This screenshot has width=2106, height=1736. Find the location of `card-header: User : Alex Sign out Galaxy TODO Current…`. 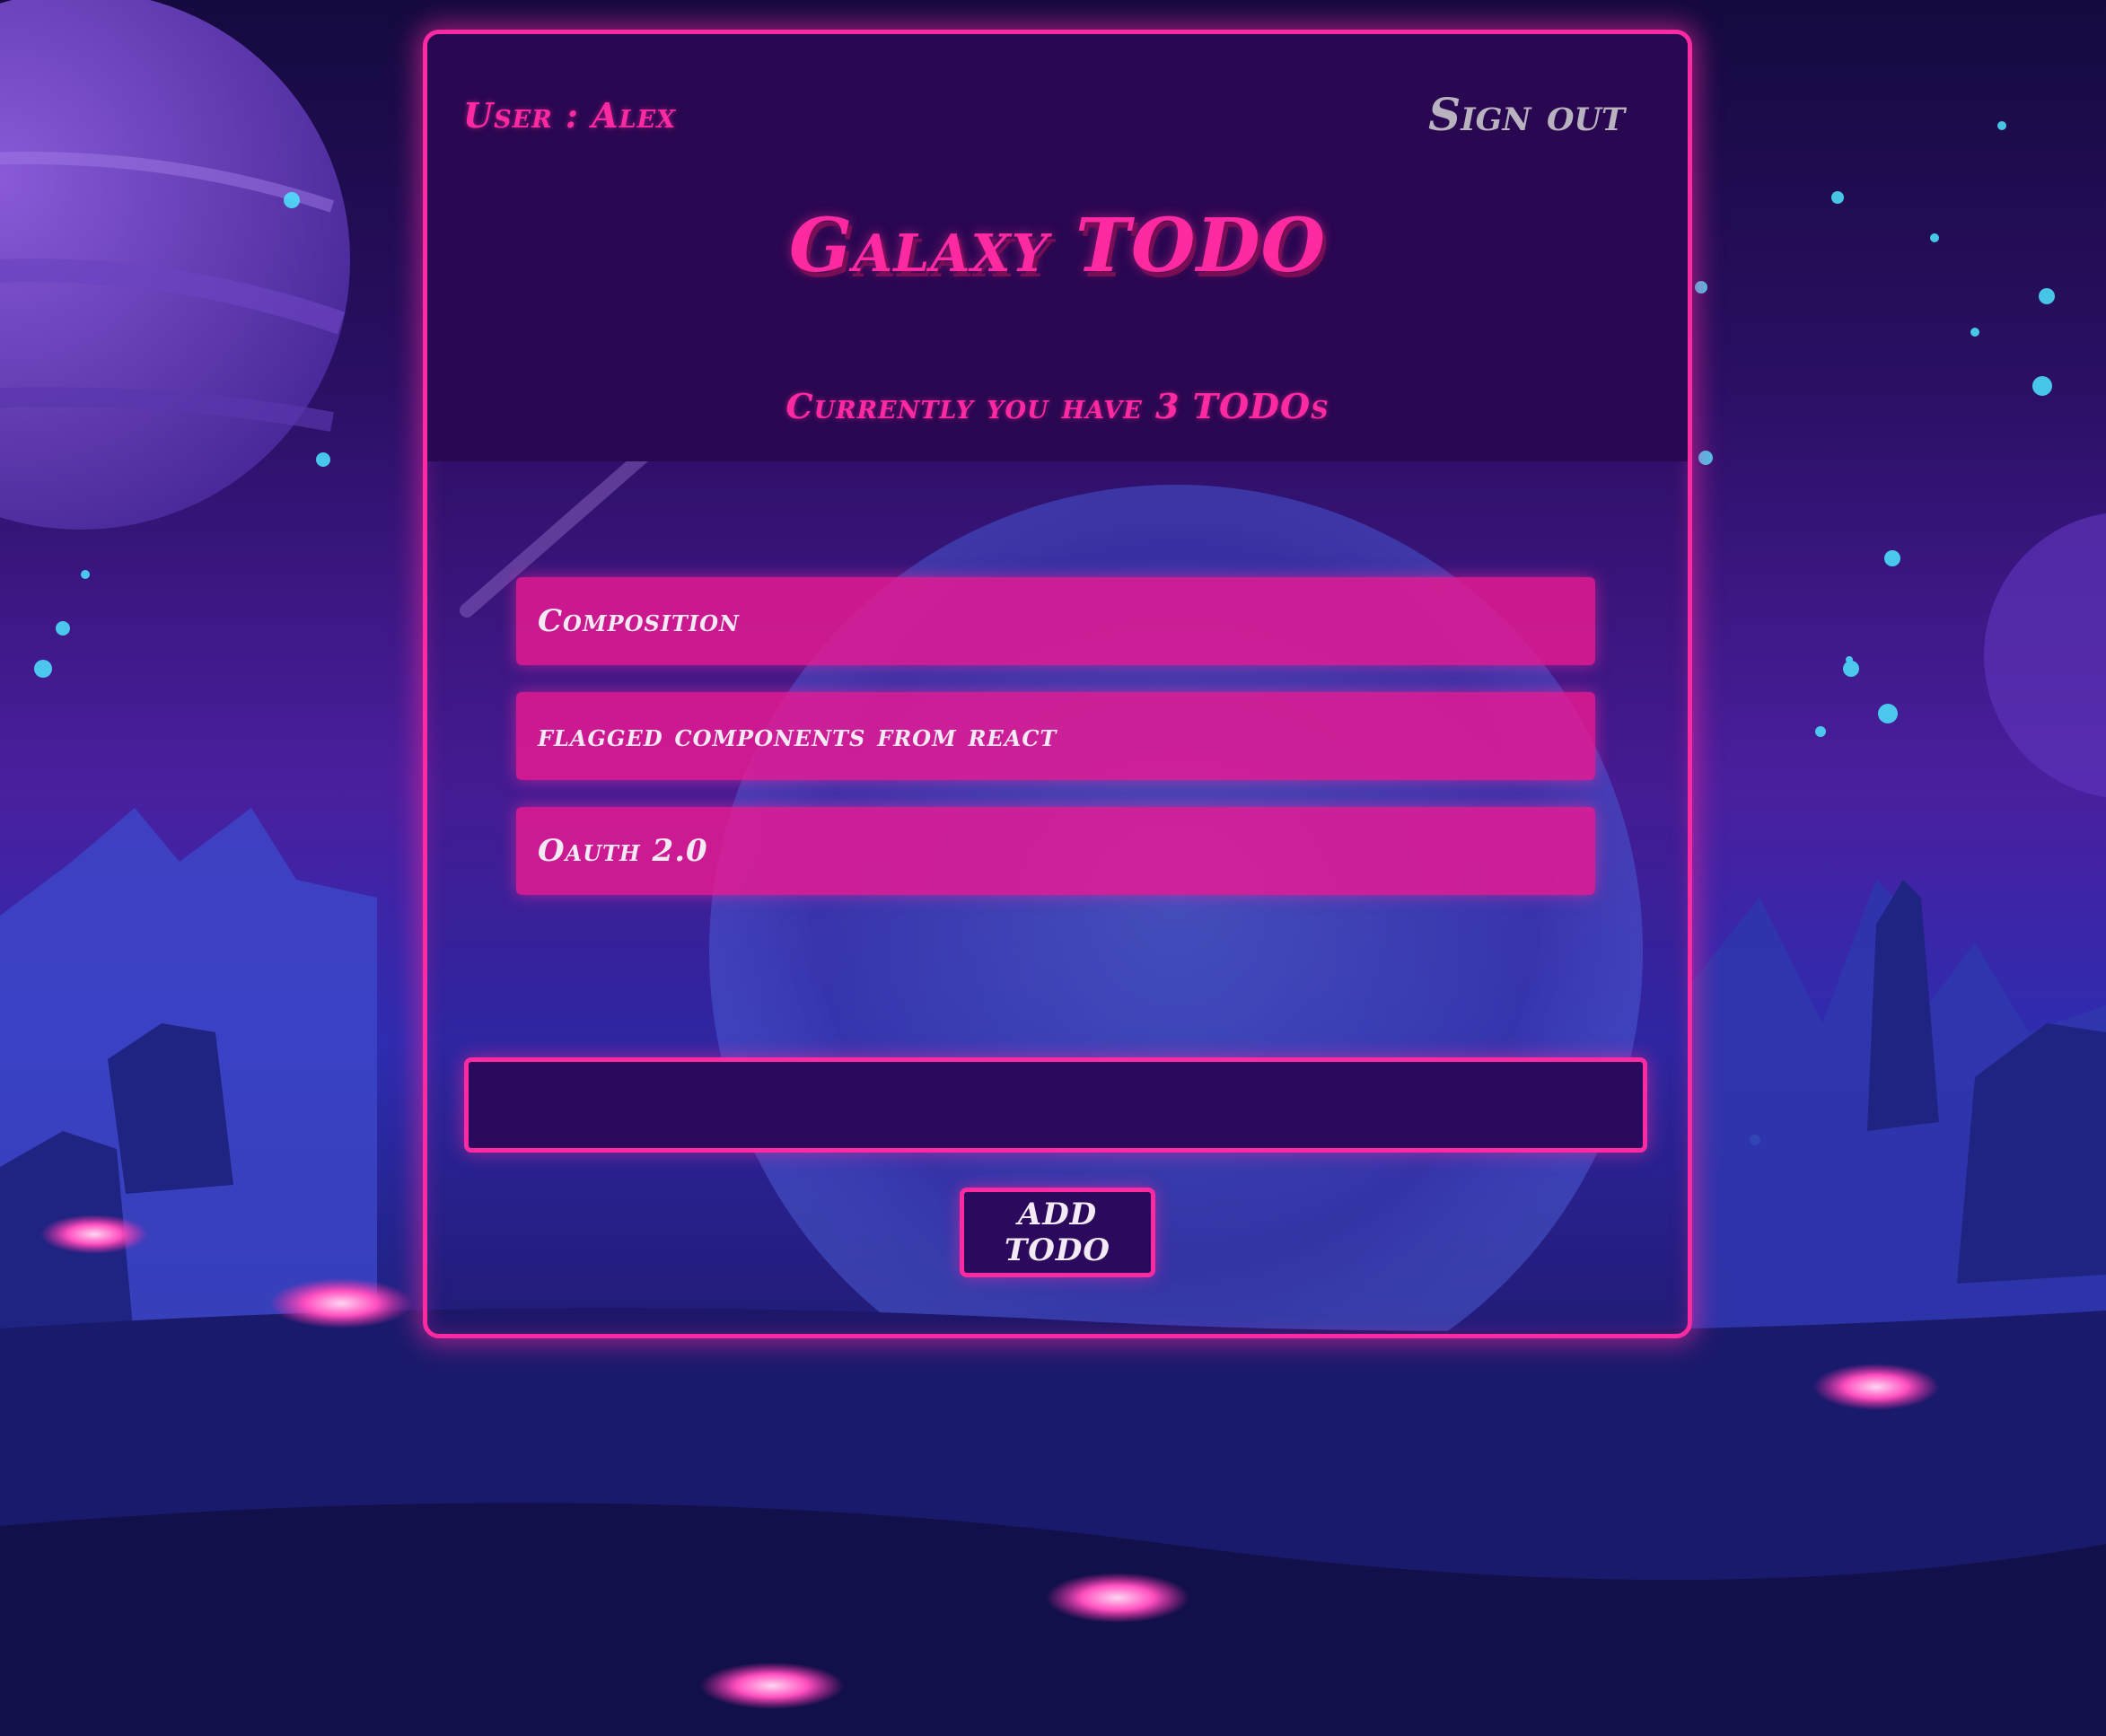

card-header: User : Alex Sign out Galaxy TODO Current… is located at coordinates (1057, 247).